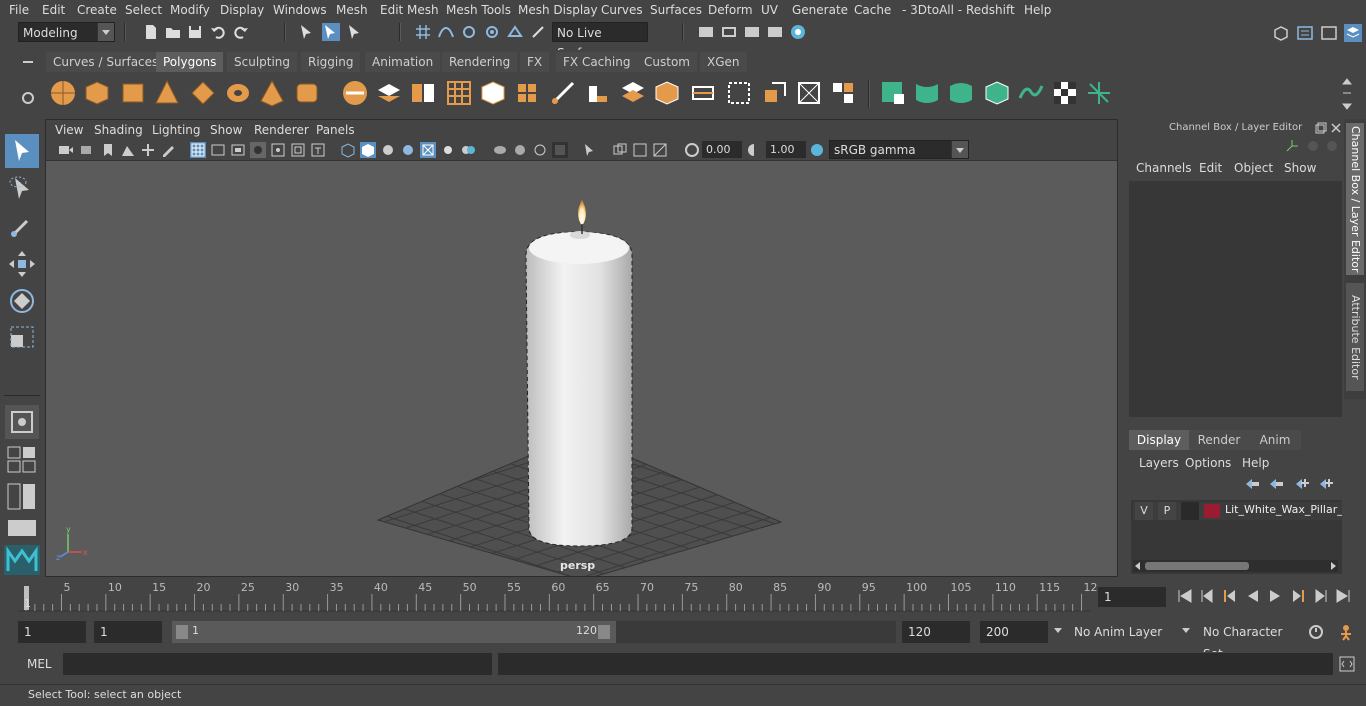 This screenshot has width=1366, height=706. I want to click on wireframe-icon, so click(348, 150).